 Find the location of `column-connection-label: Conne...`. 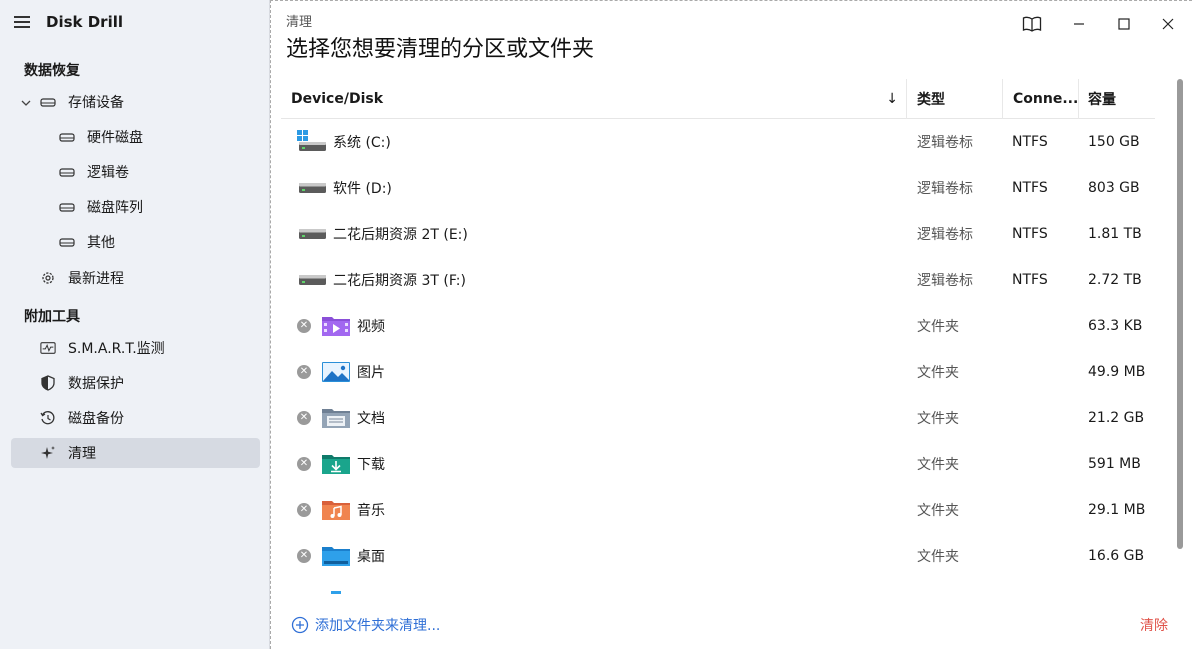

column-connection-label: Conne... is located at coordinates (1046, 99).